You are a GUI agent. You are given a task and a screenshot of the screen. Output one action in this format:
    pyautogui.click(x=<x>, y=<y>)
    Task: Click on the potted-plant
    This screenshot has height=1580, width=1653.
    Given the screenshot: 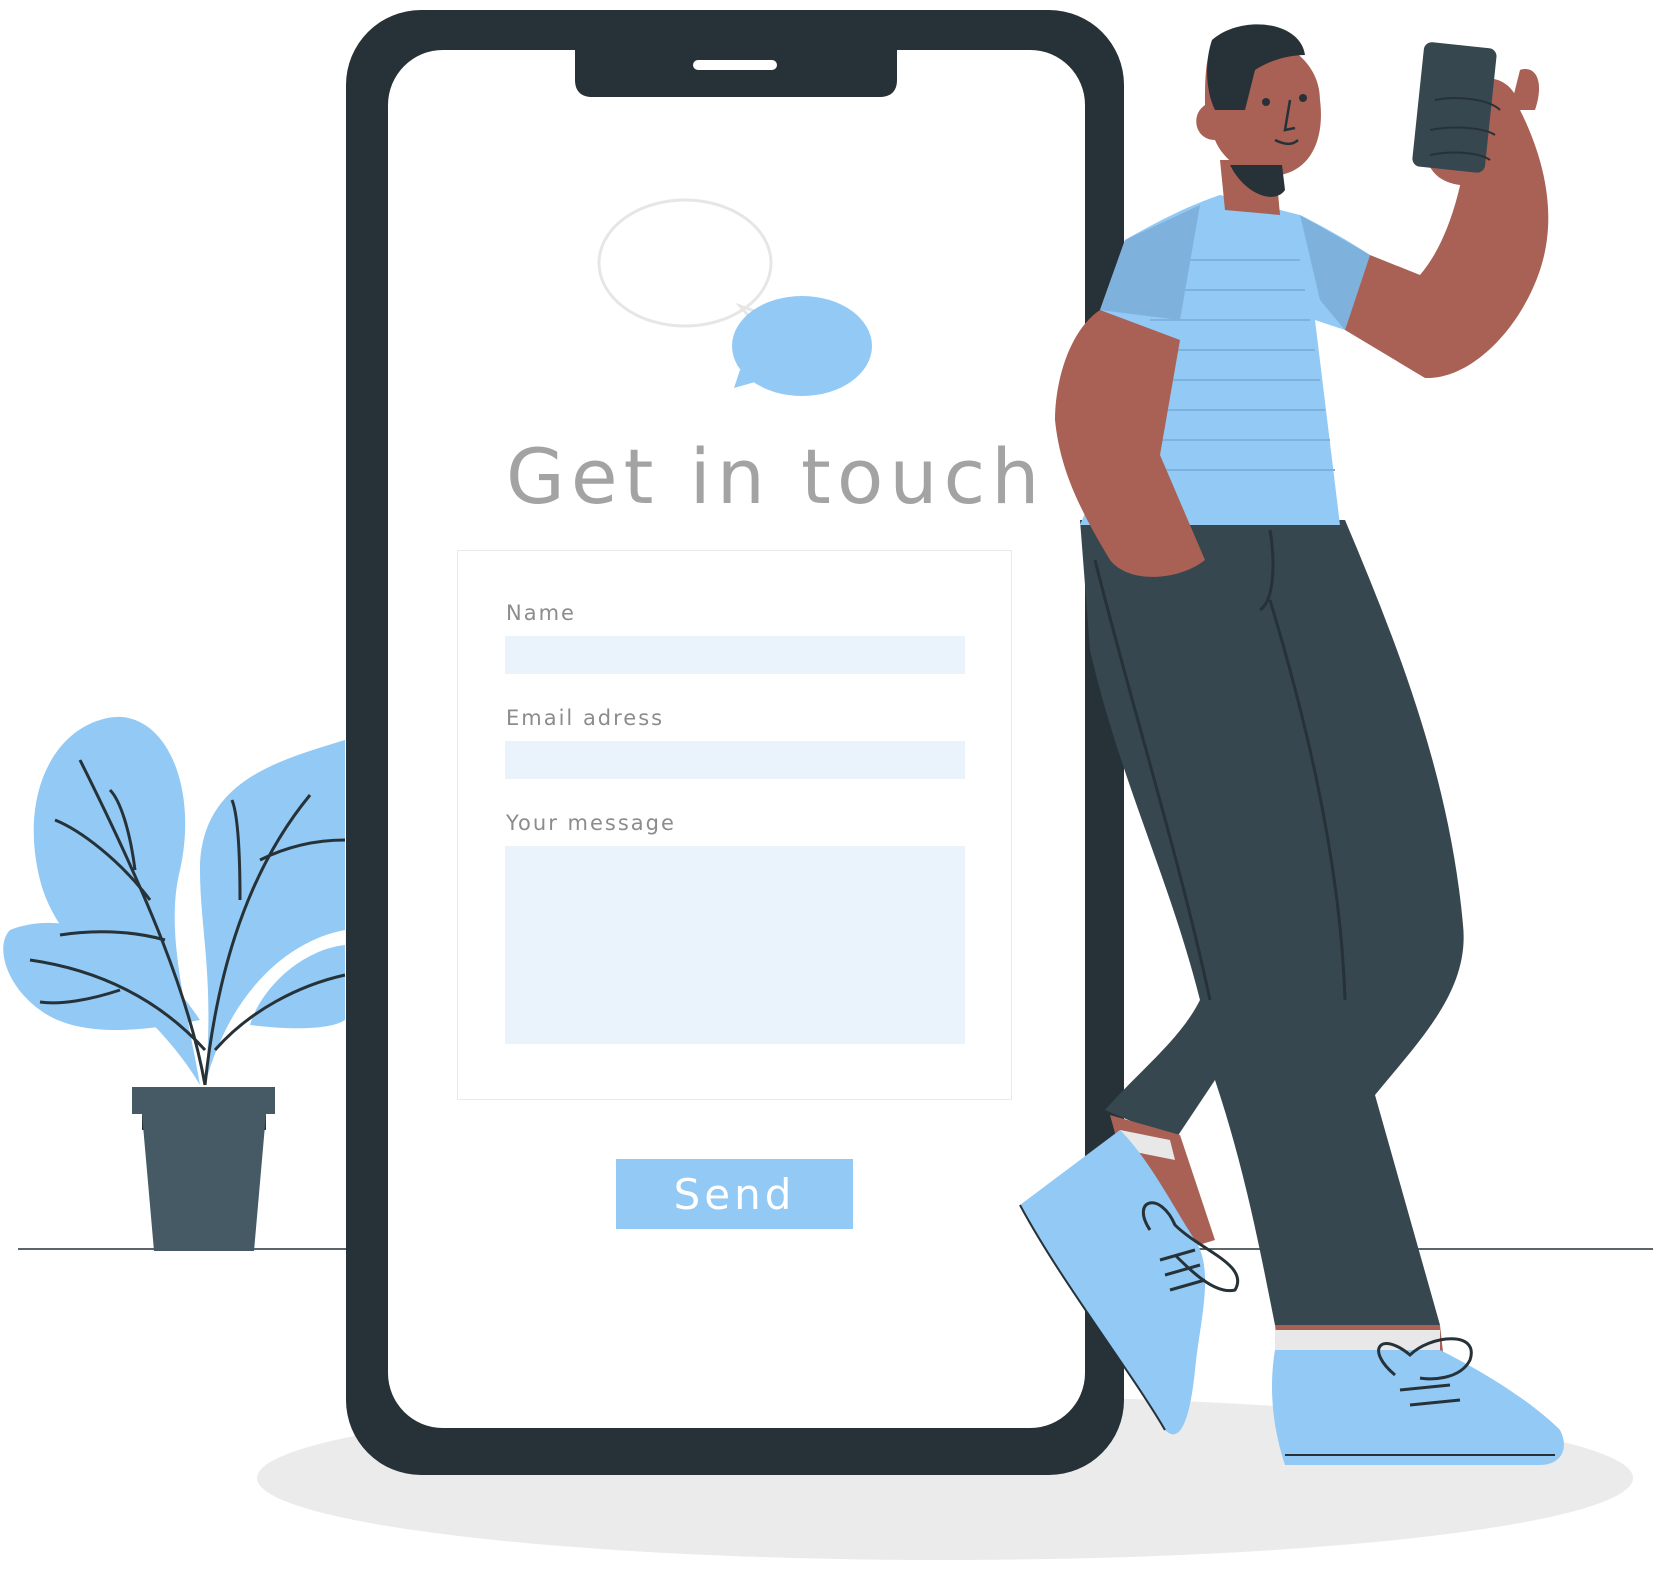 What is the action you would take?
    pyautogui.click(x=174, y=983)
    